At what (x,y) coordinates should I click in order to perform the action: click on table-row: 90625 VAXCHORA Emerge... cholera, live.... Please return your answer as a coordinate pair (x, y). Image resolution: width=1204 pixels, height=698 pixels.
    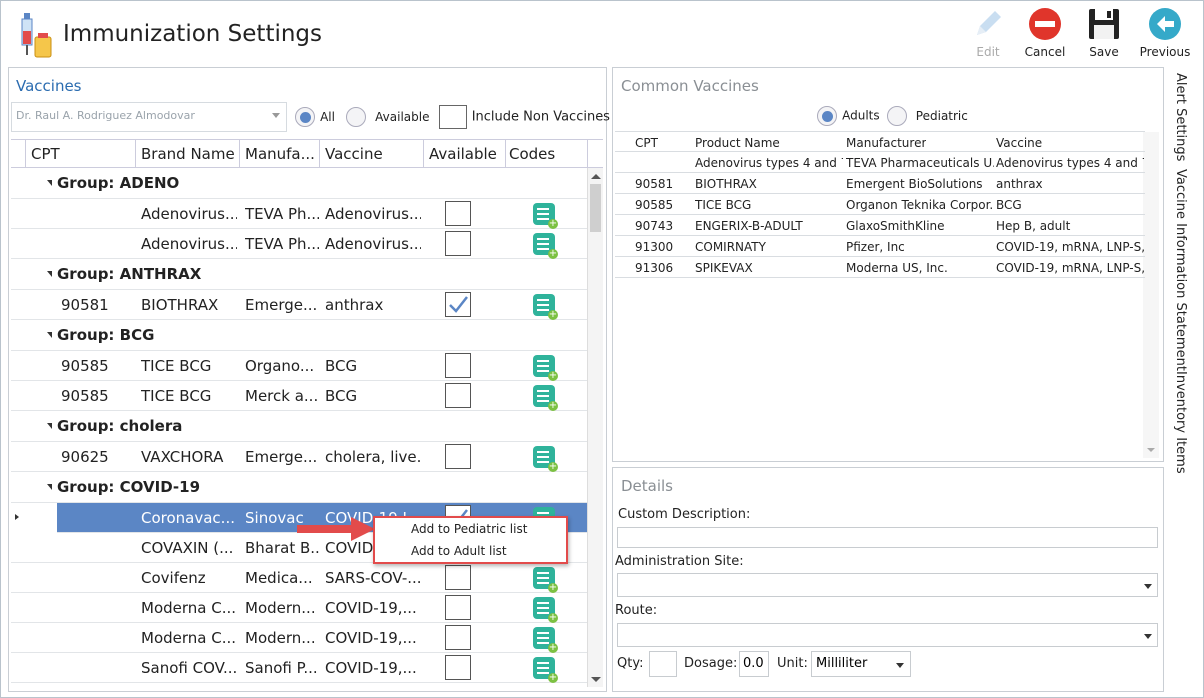
    Looking at the image, I should click on (299, 457).